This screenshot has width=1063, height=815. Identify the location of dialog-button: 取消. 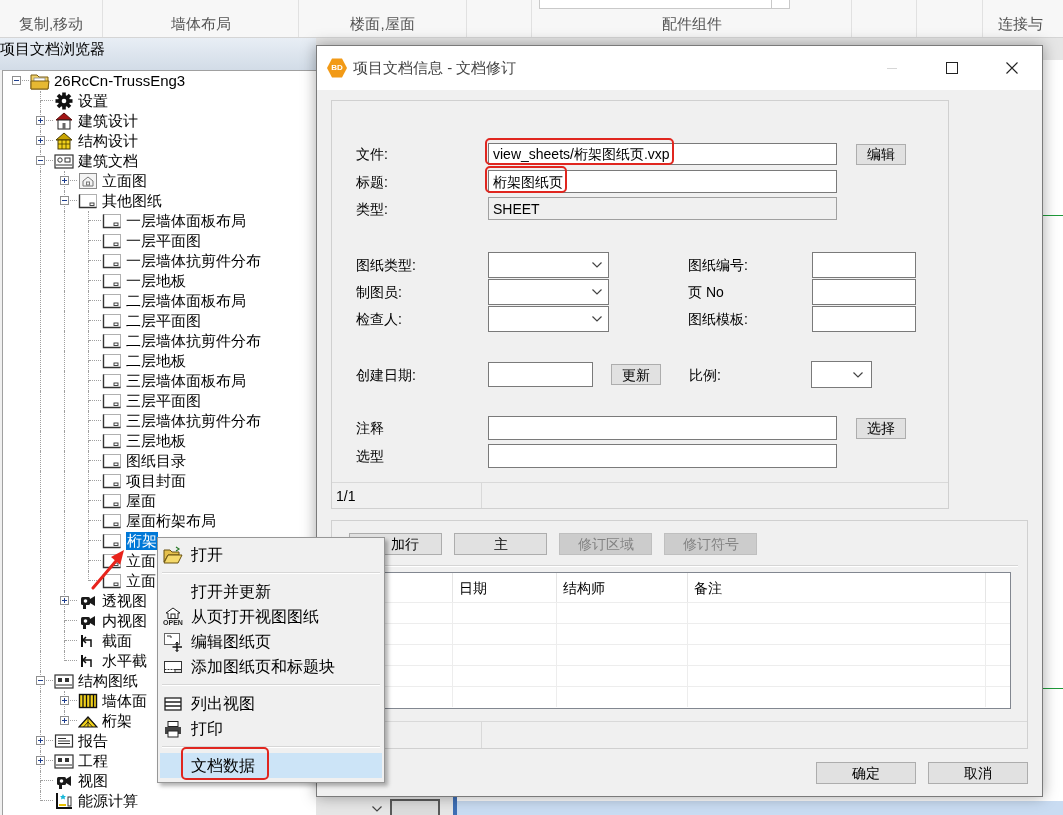
(978, 773).